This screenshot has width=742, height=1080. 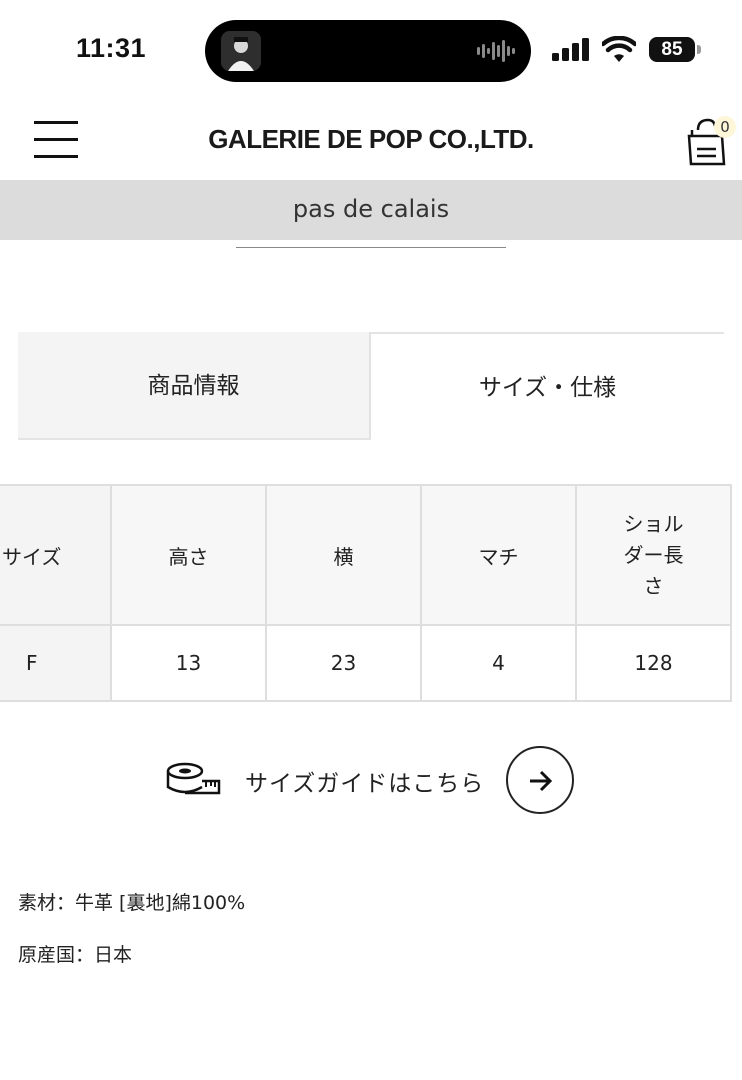 I want to click on brand-logo: GALERIE DE POP CO.,LTD., so click(x=371, y=139).